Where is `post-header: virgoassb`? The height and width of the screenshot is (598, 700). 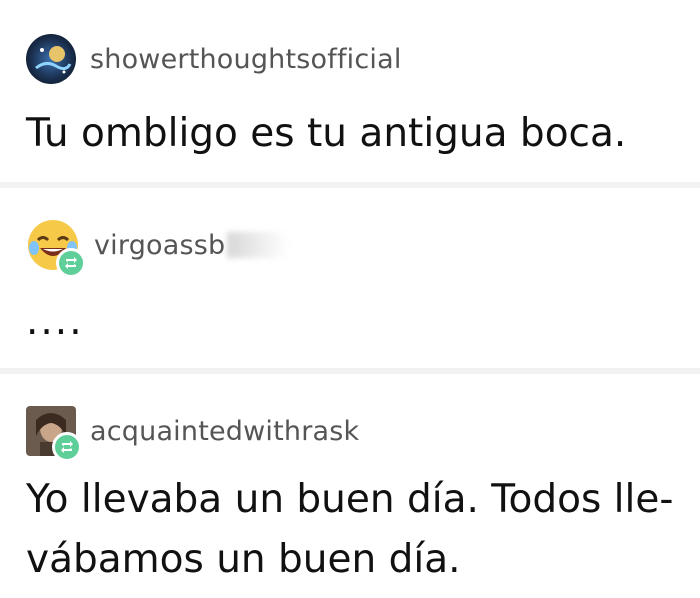
post-header: virgoassb is located at coordinates (158, 248).